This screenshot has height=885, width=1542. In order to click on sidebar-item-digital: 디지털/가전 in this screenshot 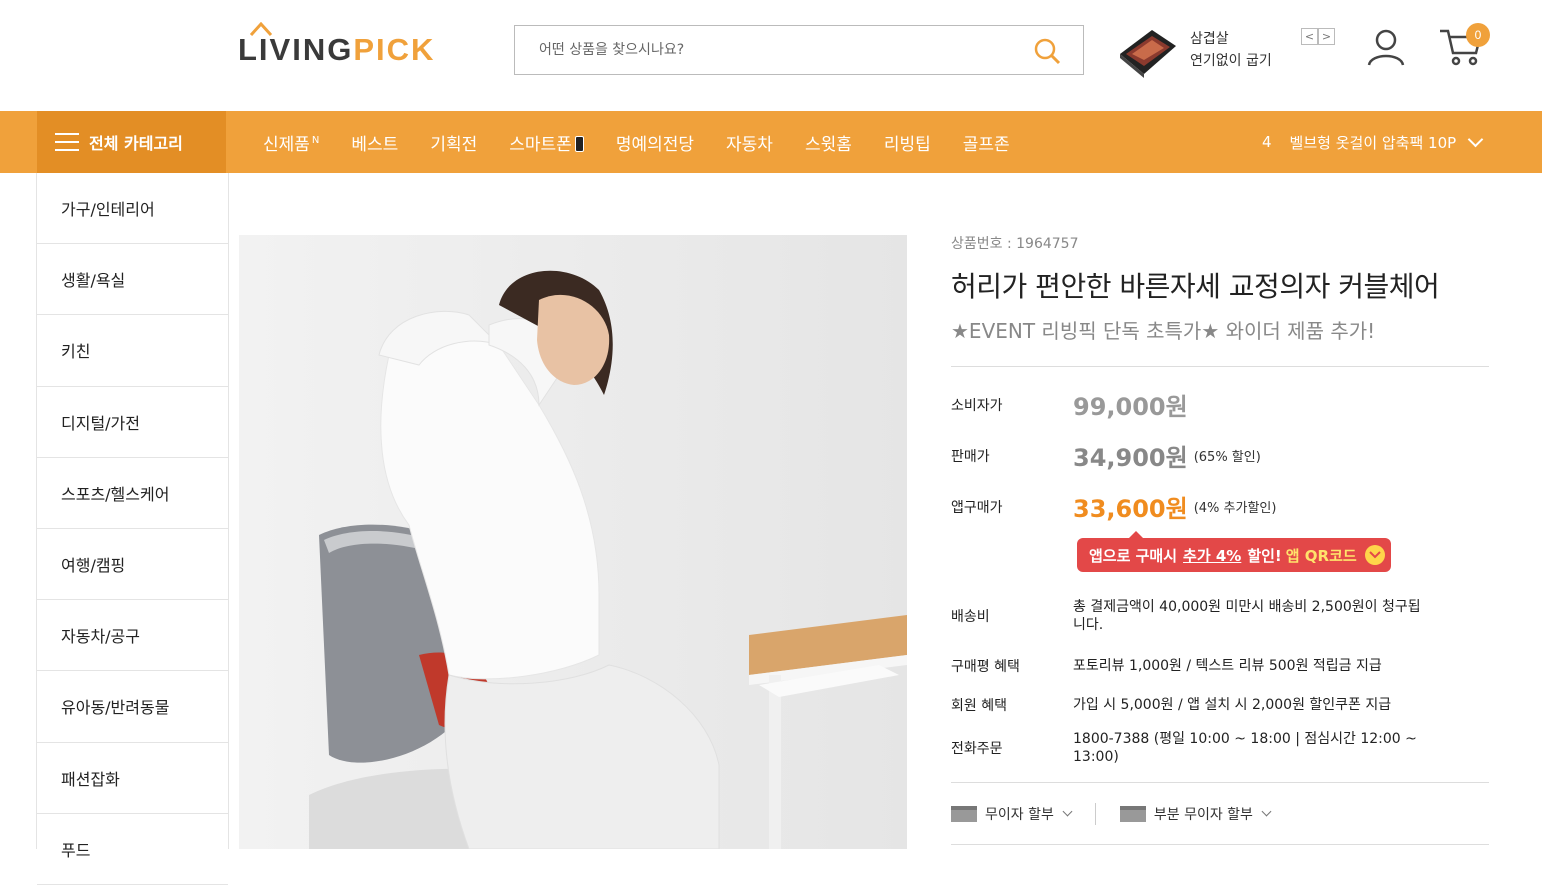, I will do `click(132, 422)`.